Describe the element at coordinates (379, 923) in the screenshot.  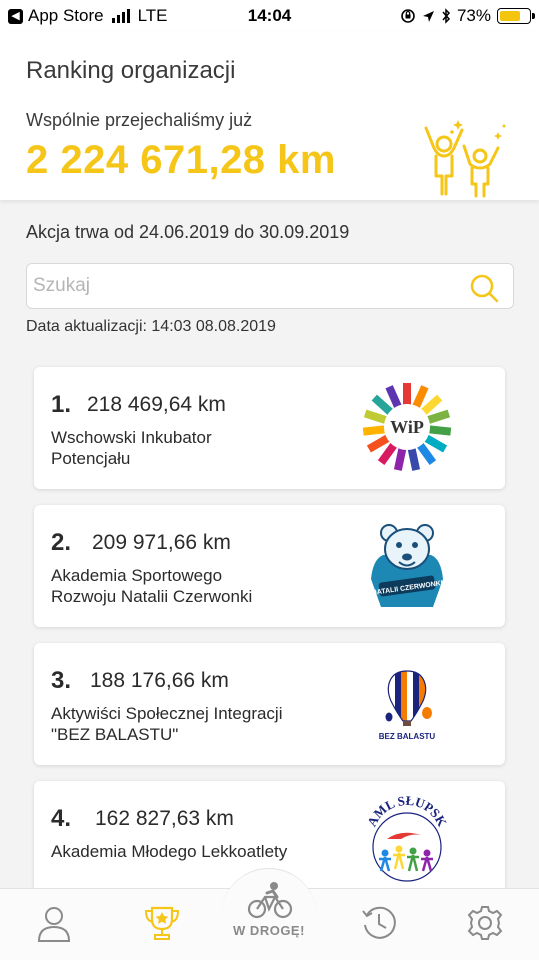
I see `history-icon` at that location.